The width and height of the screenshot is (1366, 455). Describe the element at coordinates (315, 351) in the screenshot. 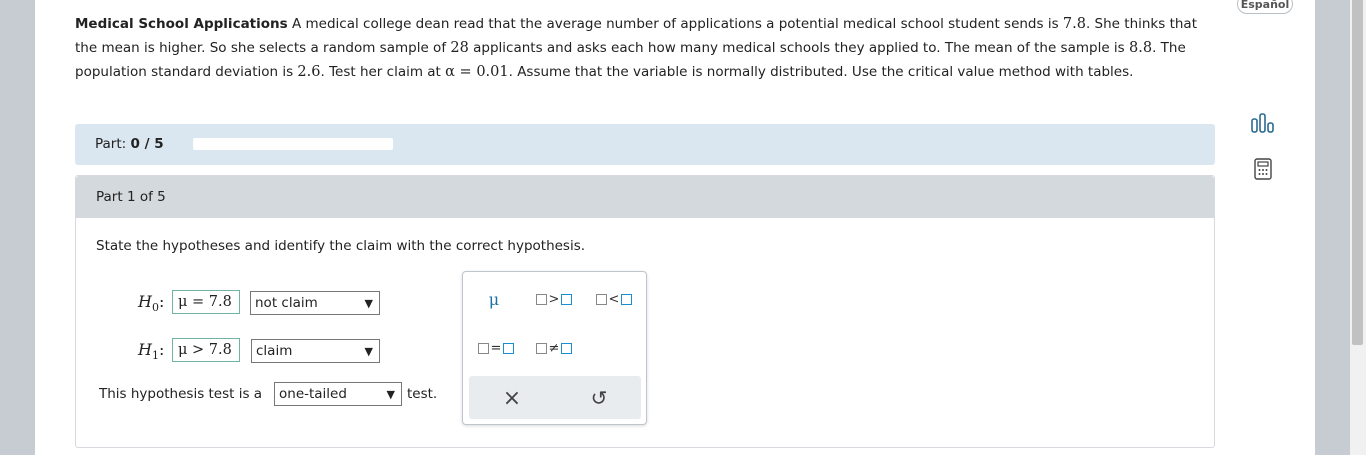

I see `h1-claim-select: claim ▼` at that location.